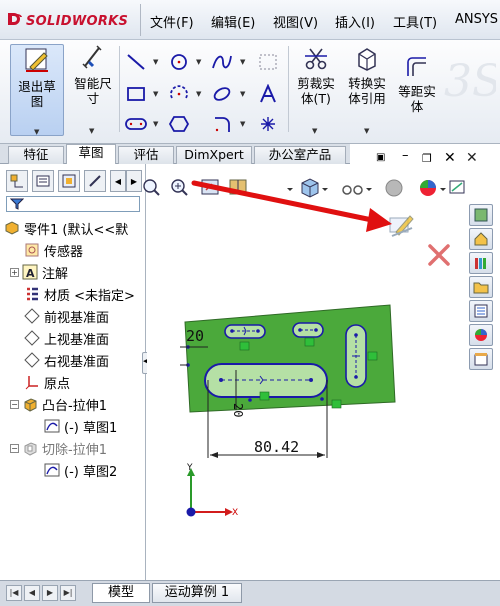  What do you see at coordinates (17, 181) in the screenshot?
I see `feature-tree-tab` at bounding box center [17, 181].